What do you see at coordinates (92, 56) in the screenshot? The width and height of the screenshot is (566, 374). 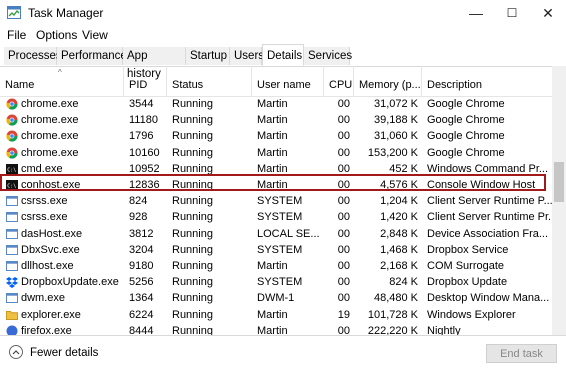 I see `tab-performance: Performance` at bounding box center [92, 56].